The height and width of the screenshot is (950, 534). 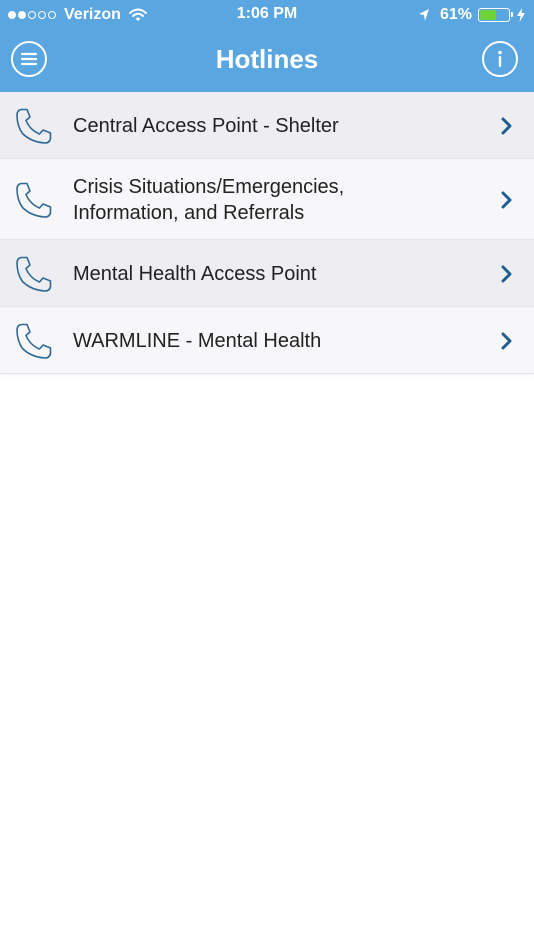 I want to click on location-arrow-icon, so click(x=423, y=15).